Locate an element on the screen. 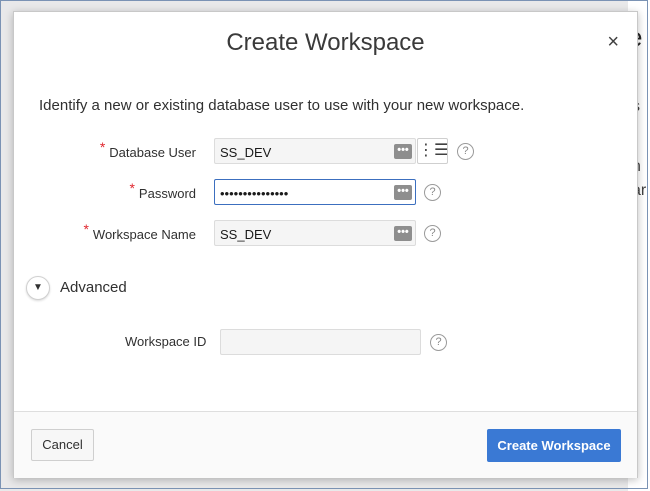 The image size is (650, 491). close-icon: × is located at coordinates (613, 42).